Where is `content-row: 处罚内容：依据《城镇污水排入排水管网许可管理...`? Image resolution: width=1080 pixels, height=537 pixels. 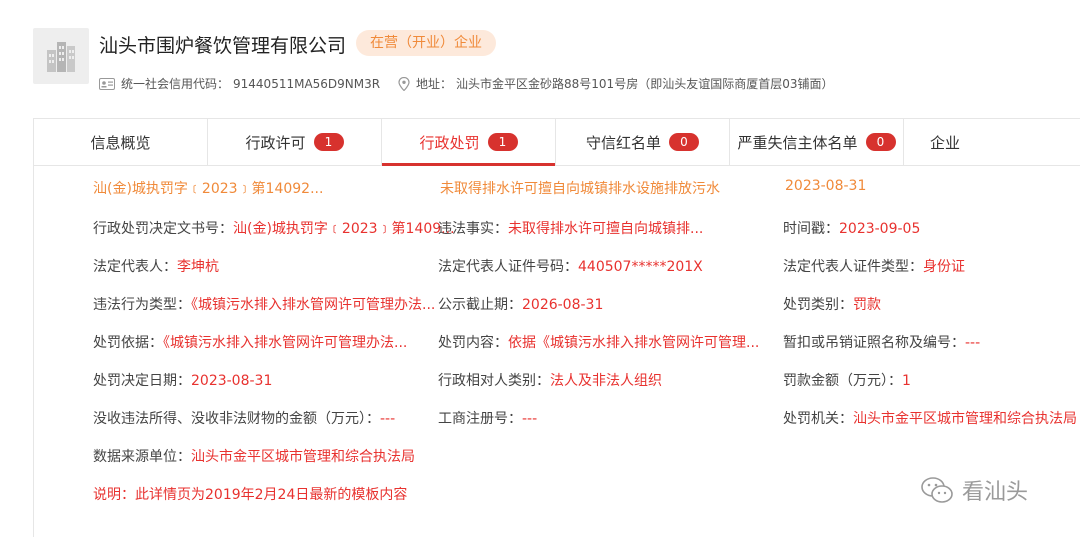
content-row: 处罚内容：依据《城镇污水排入排水管网许可管理... is located at coordinates (599, 343).